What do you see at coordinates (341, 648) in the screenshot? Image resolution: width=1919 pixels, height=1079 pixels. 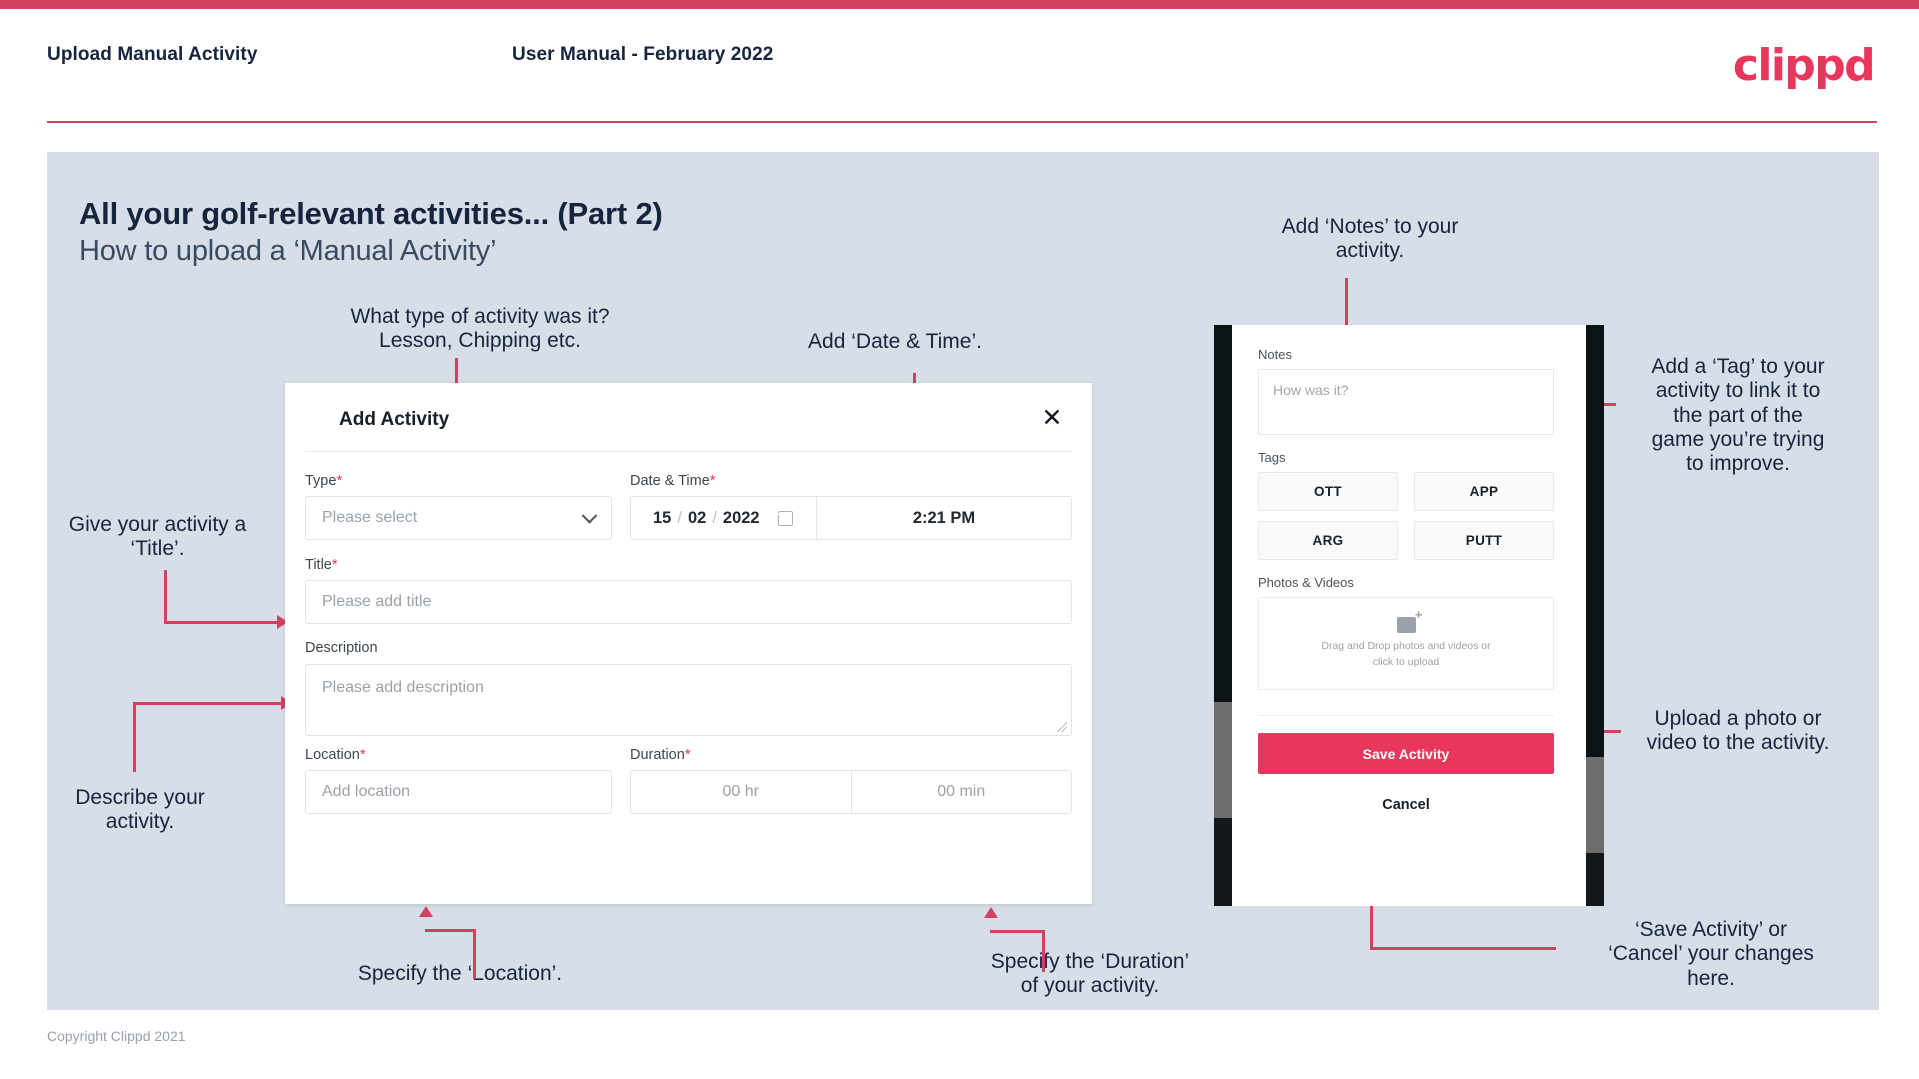 I see `description-label: Description` at bounding box center [341, 648].